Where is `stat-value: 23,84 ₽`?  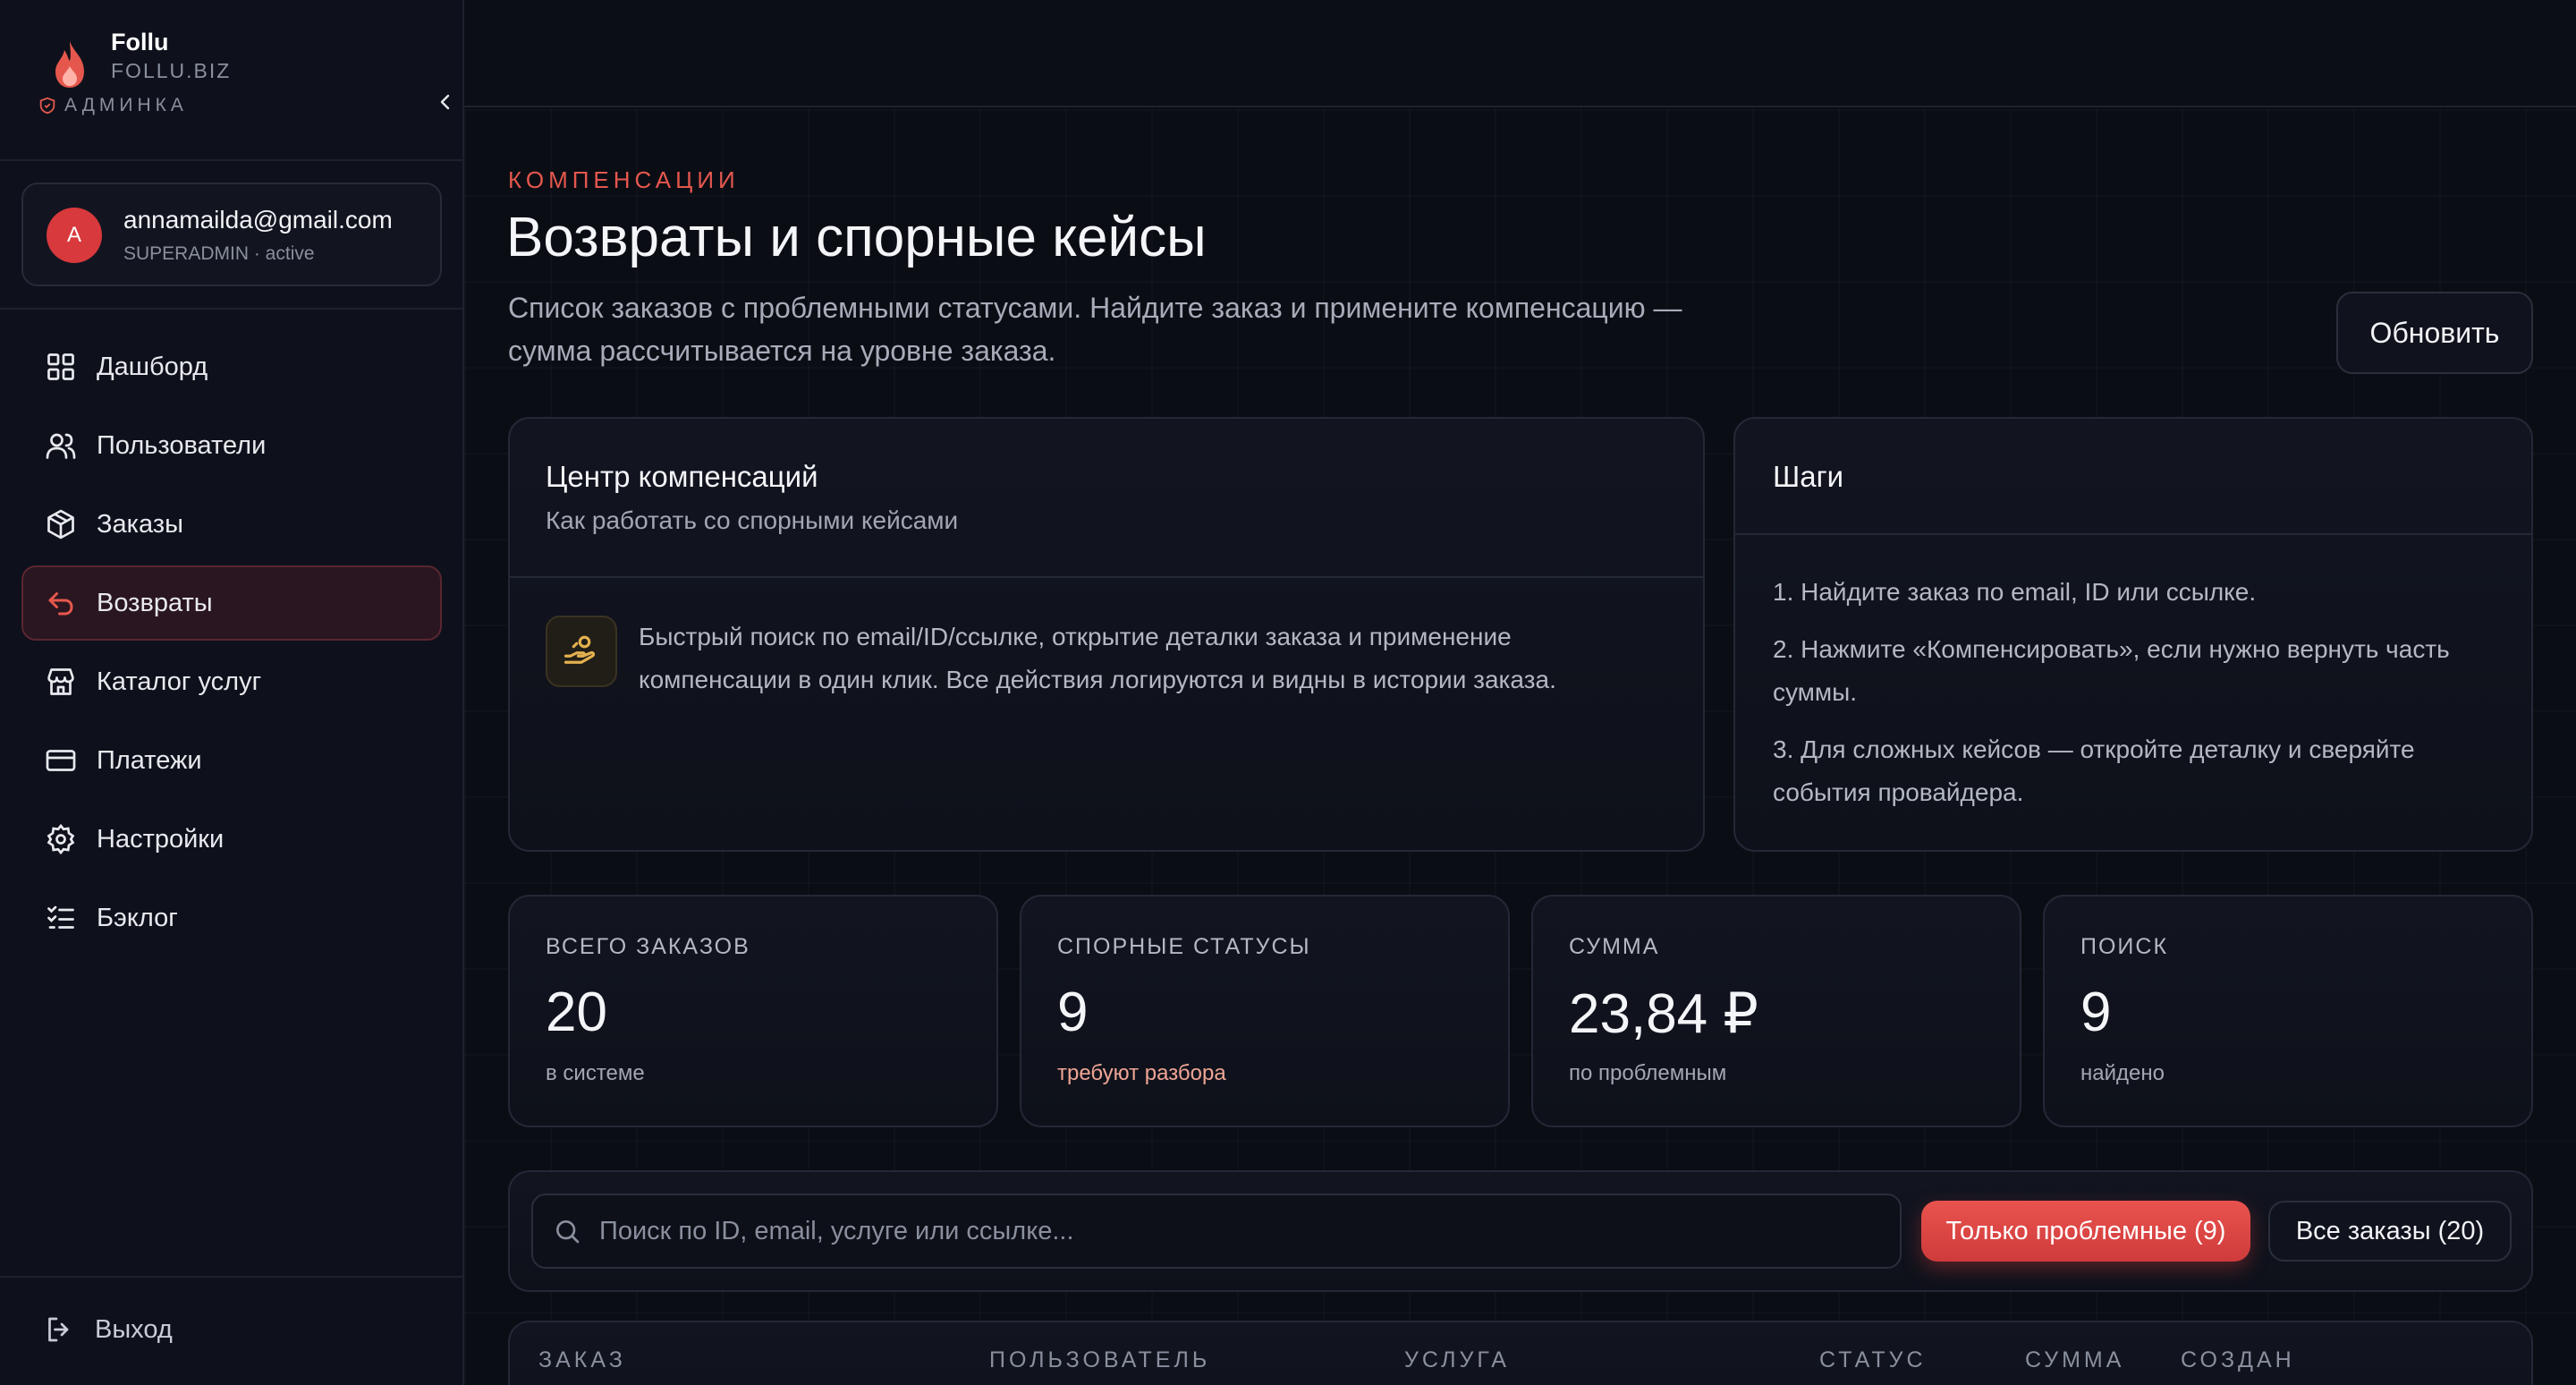 stat-value: 23,84 ₽ is located at coordinates (1663, 1014).